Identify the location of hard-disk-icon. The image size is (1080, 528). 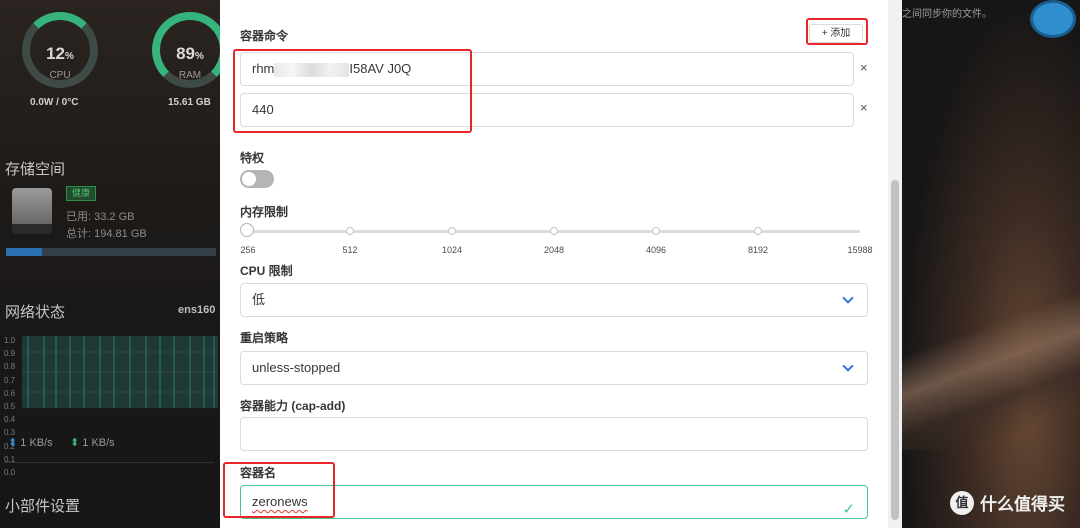
(32, 211).